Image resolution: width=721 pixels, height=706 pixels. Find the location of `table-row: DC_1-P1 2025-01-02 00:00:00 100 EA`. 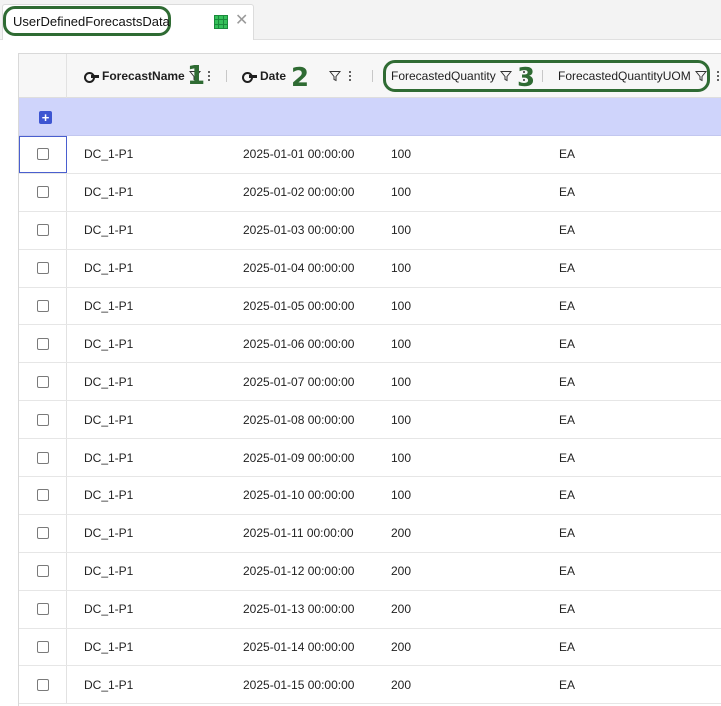

table-row: DC_1-P1 2025-01-02 00:00:00 100 EA is located at coordinates (370, 192).